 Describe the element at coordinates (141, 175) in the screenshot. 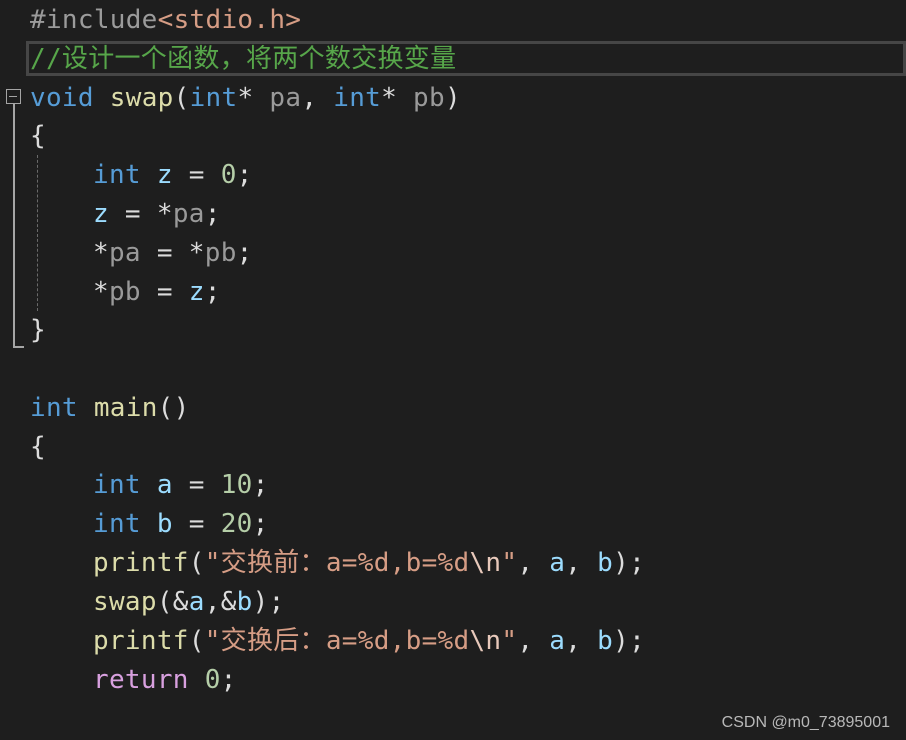

I see `code-line-5: int z = 0;` at that location.